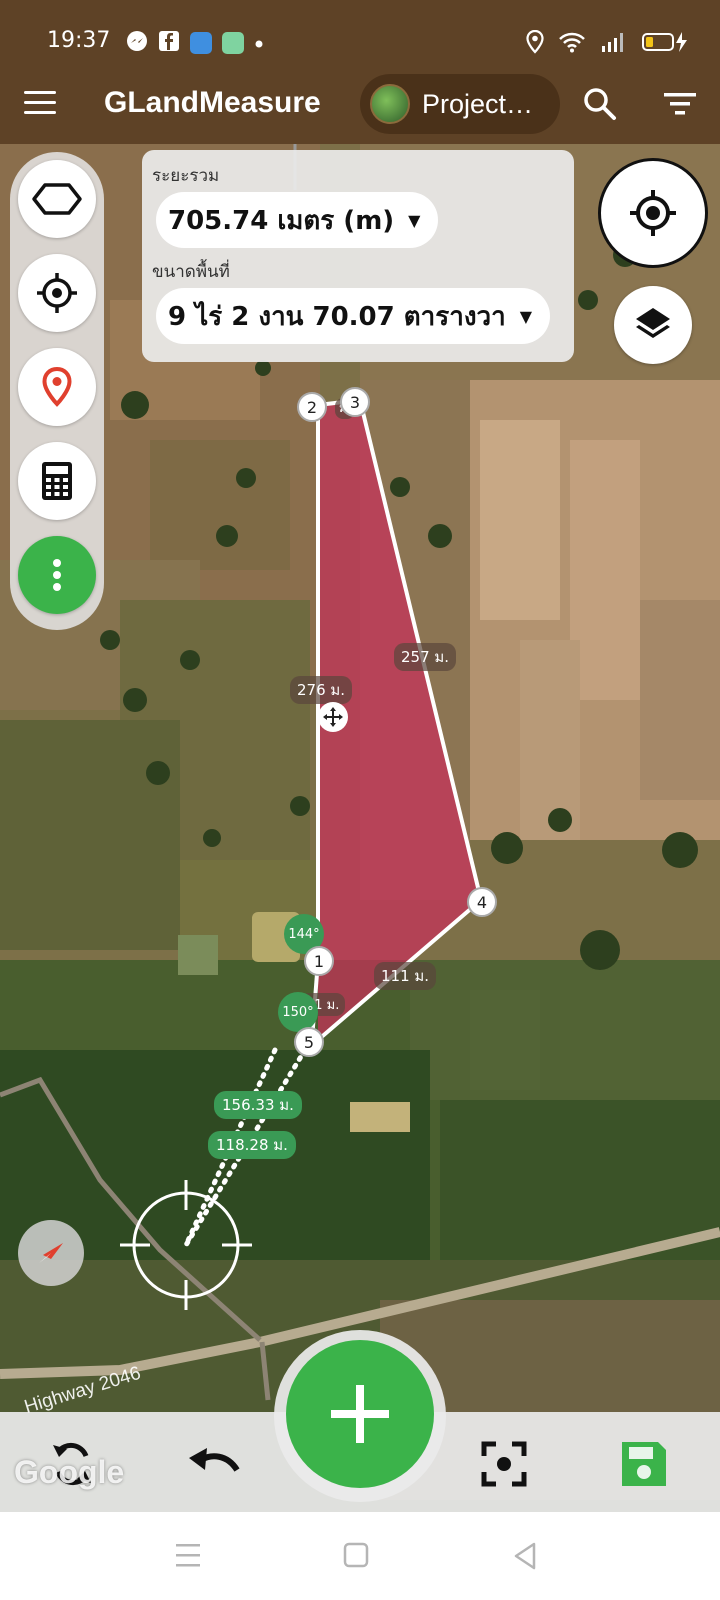 The height and width of the screenshot is (1600, 720). I want to click on vertex-marker: 3, so click(355, 402).